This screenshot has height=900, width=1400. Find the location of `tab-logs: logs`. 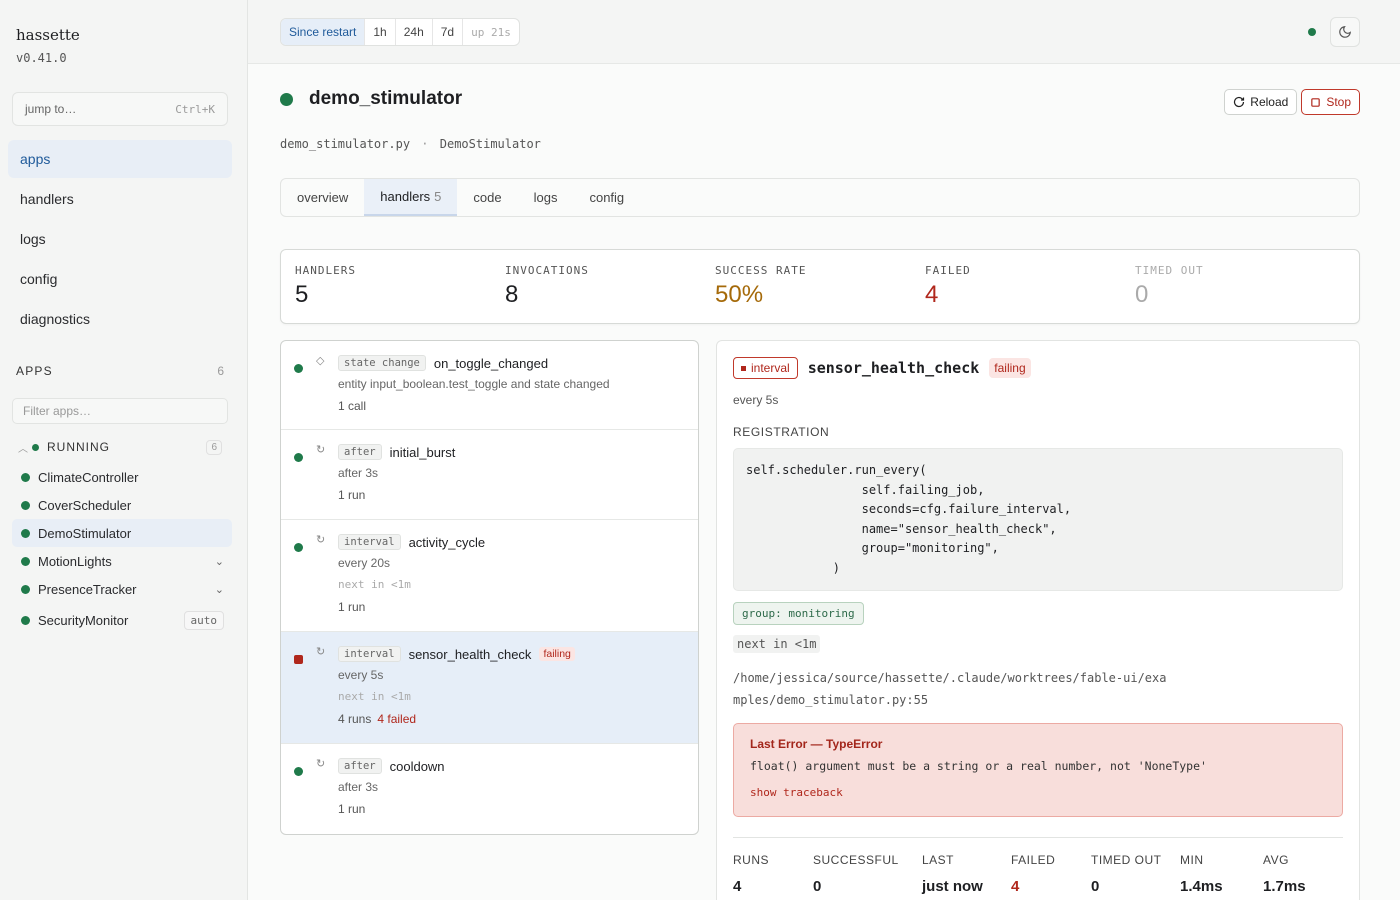

tab-logs: logs is located at coordinates (546, 197).